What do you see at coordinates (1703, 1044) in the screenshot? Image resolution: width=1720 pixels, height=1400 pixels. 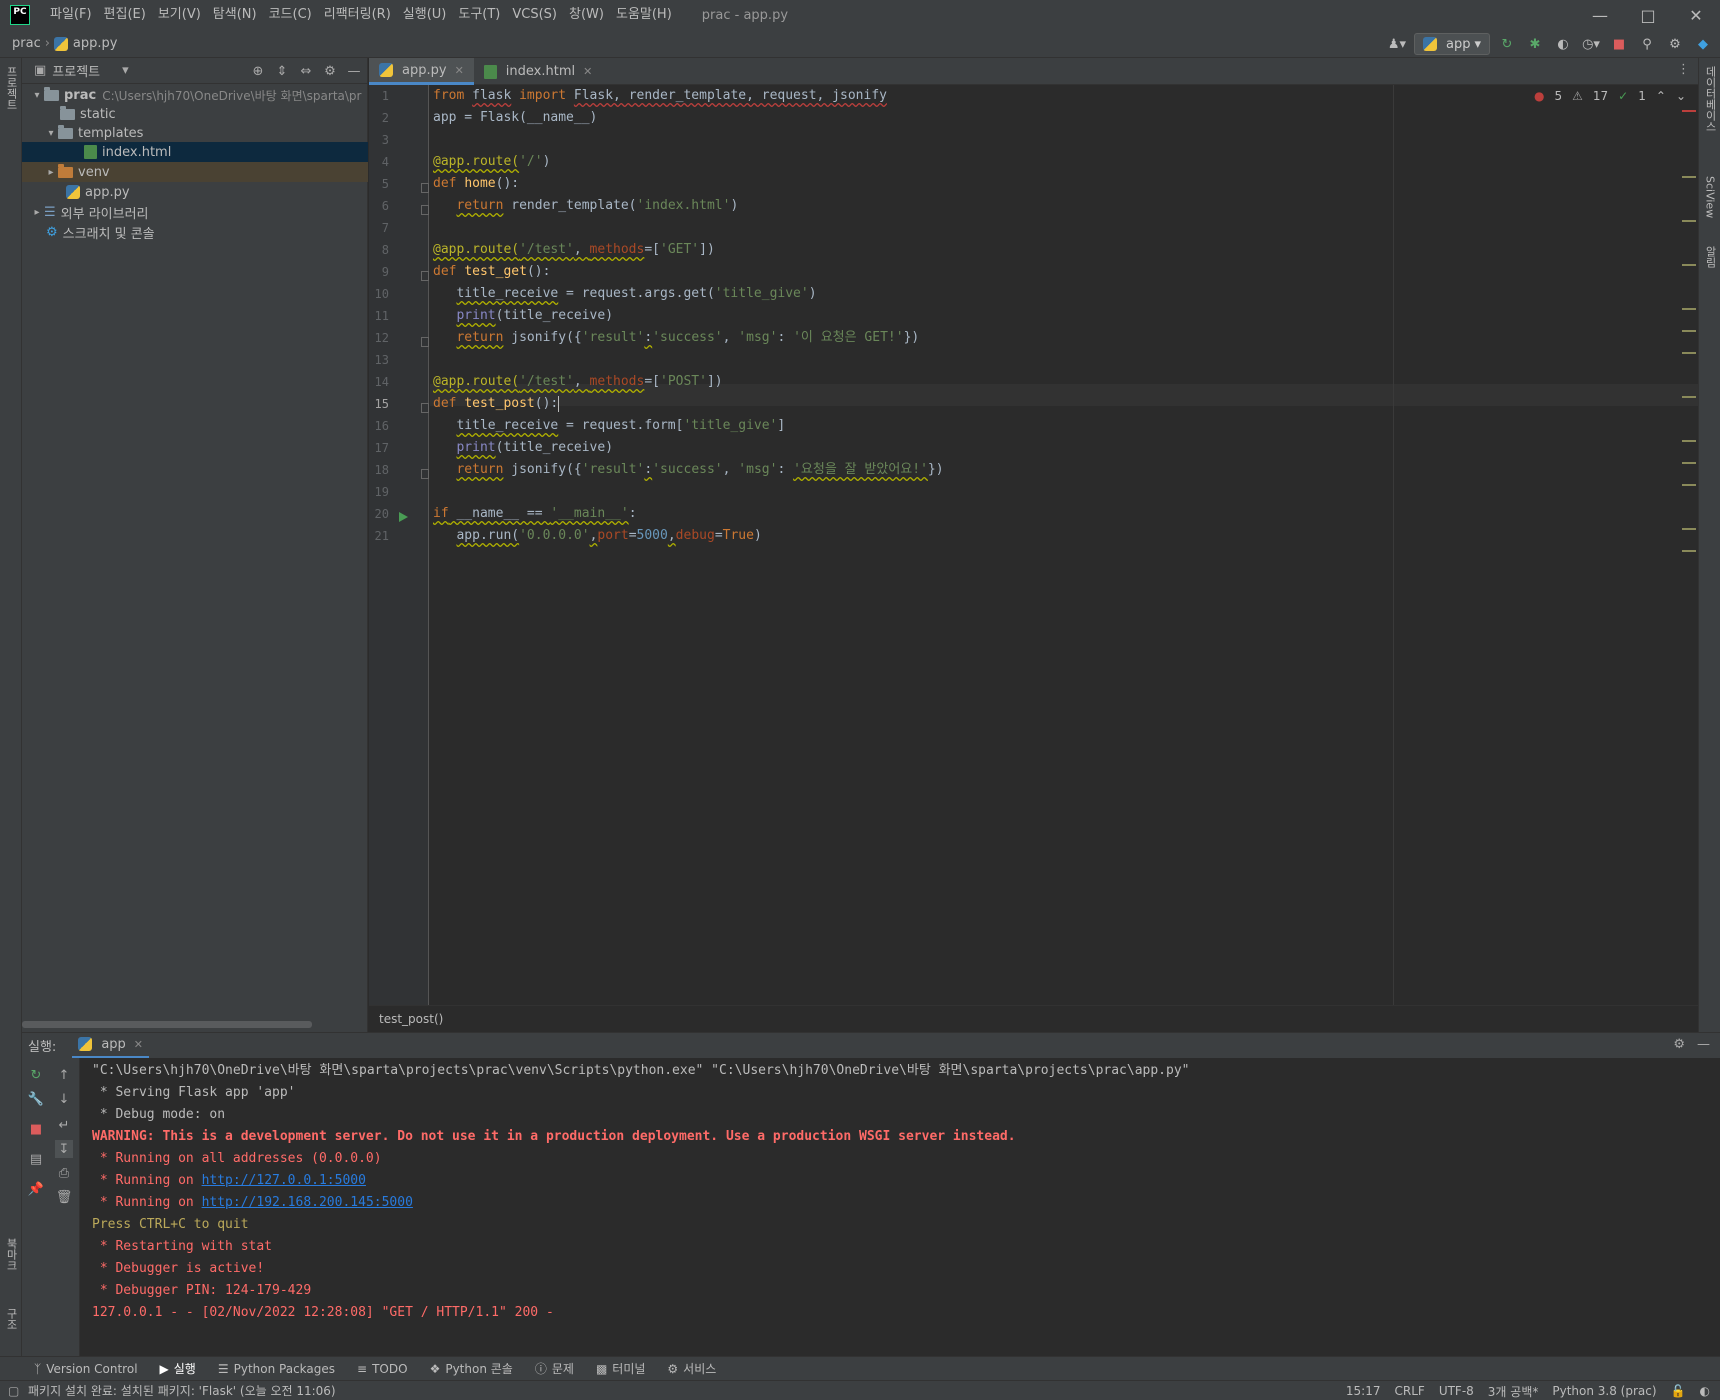 I see `hide-icon: —` at bounding box center [1703, 1044].